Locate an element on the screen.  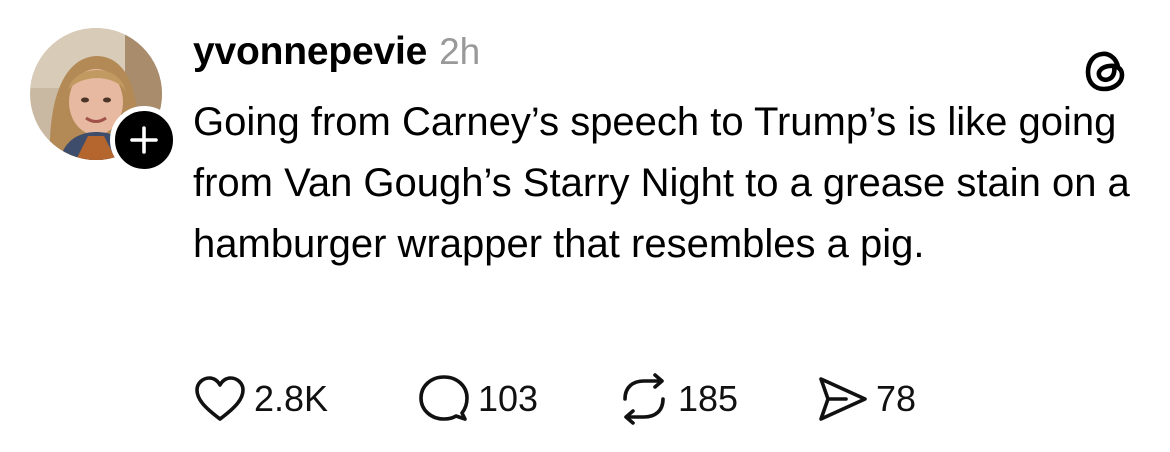
like-button: 2.8K is located at coordinates (304, 399).